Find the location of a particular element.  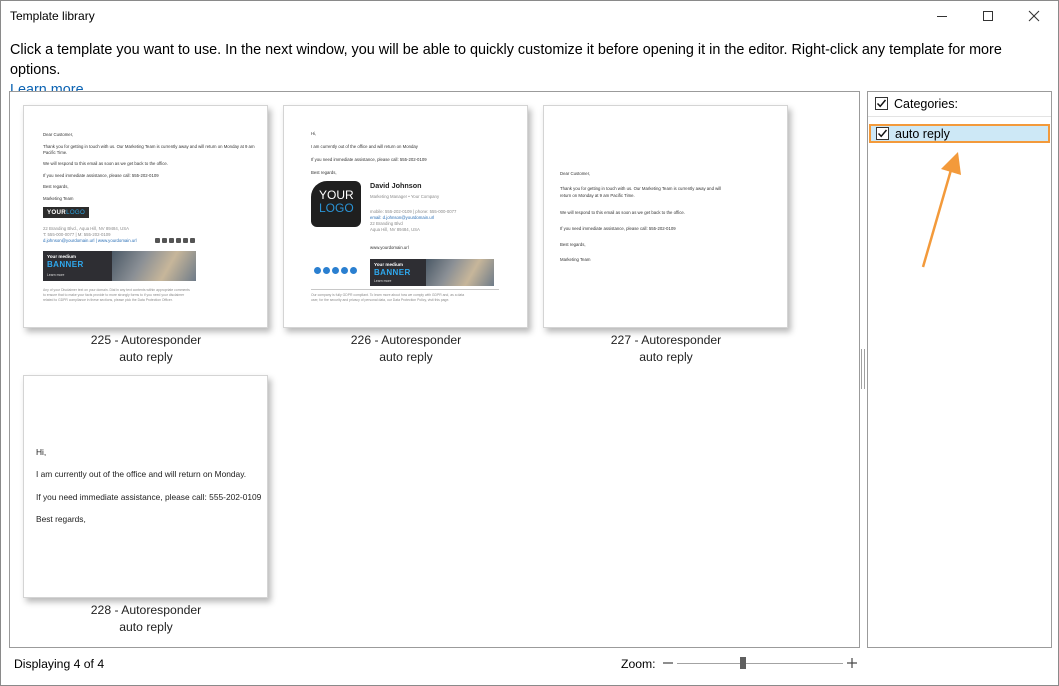

minimize-button is located at coordinates (942, 16).